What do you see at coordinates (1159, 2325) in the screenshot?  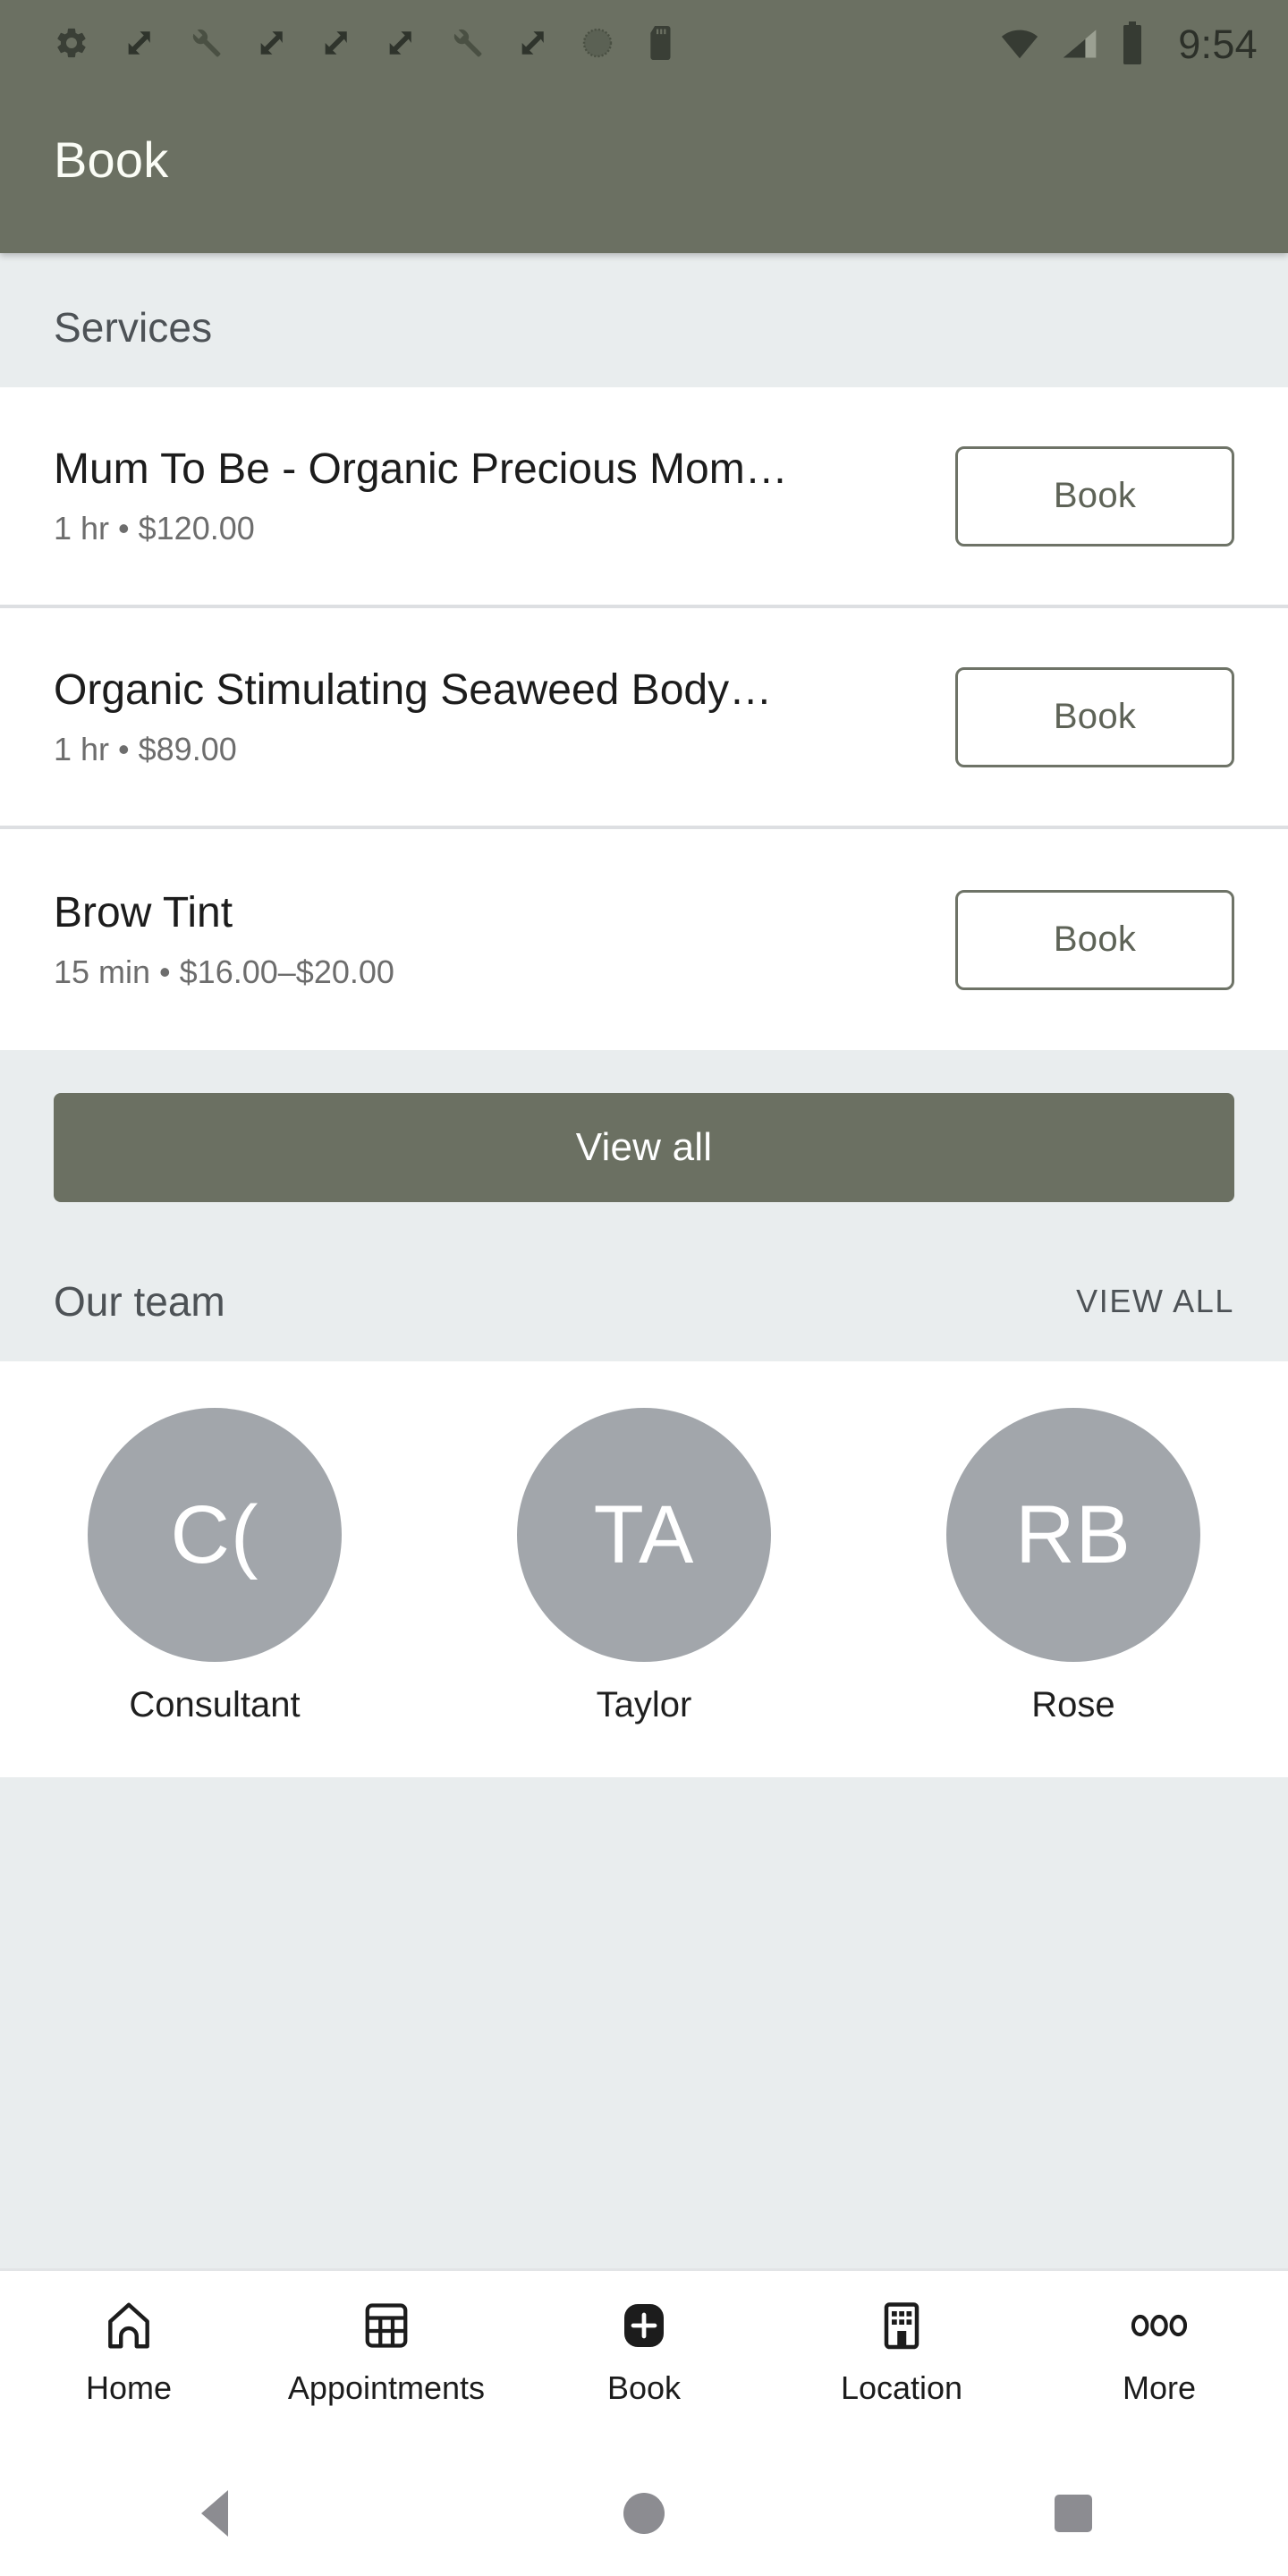 I see `more-dots-icon` at bounding box center [1159, 2325].